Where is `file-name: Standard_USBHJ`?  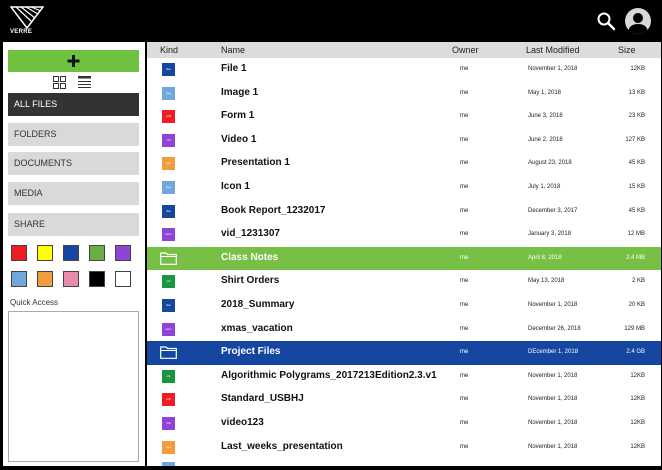 file-name: Standard_USBHJ is located at coordinates (262, 398).